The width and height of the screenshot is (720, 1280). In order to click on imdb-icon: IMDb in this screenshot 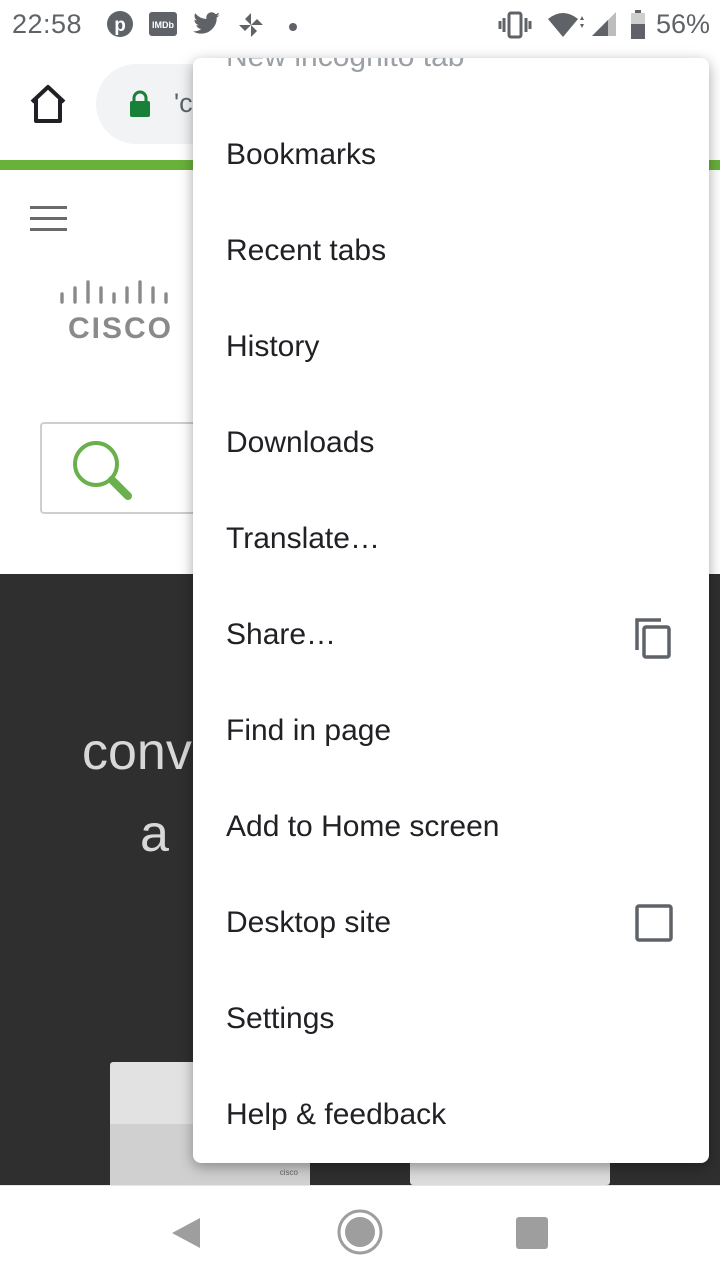, I will do `click(163, 26)`.